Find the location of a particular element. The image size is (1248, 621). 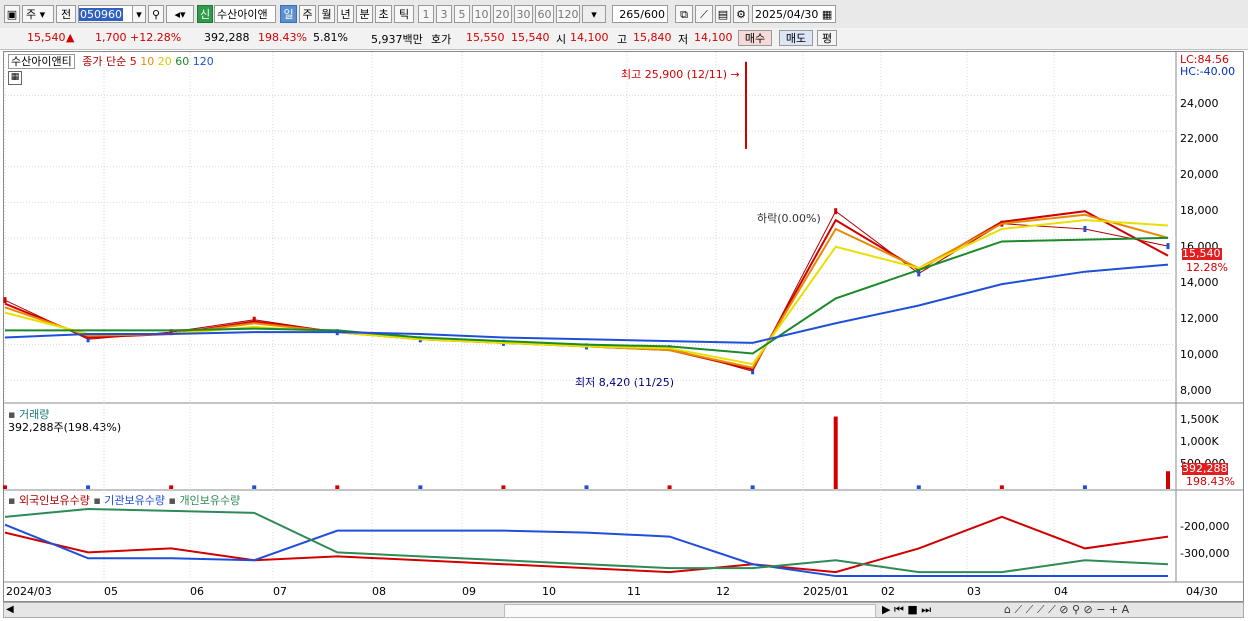

chart-scrollbar: ◀ ▶ ⏮ ■ ⏭ ⌂ ⟋ ⟋ ⟋ ⟋ ⊘ ⚲ ⊘ − + A is located at coordinates (623, 610).